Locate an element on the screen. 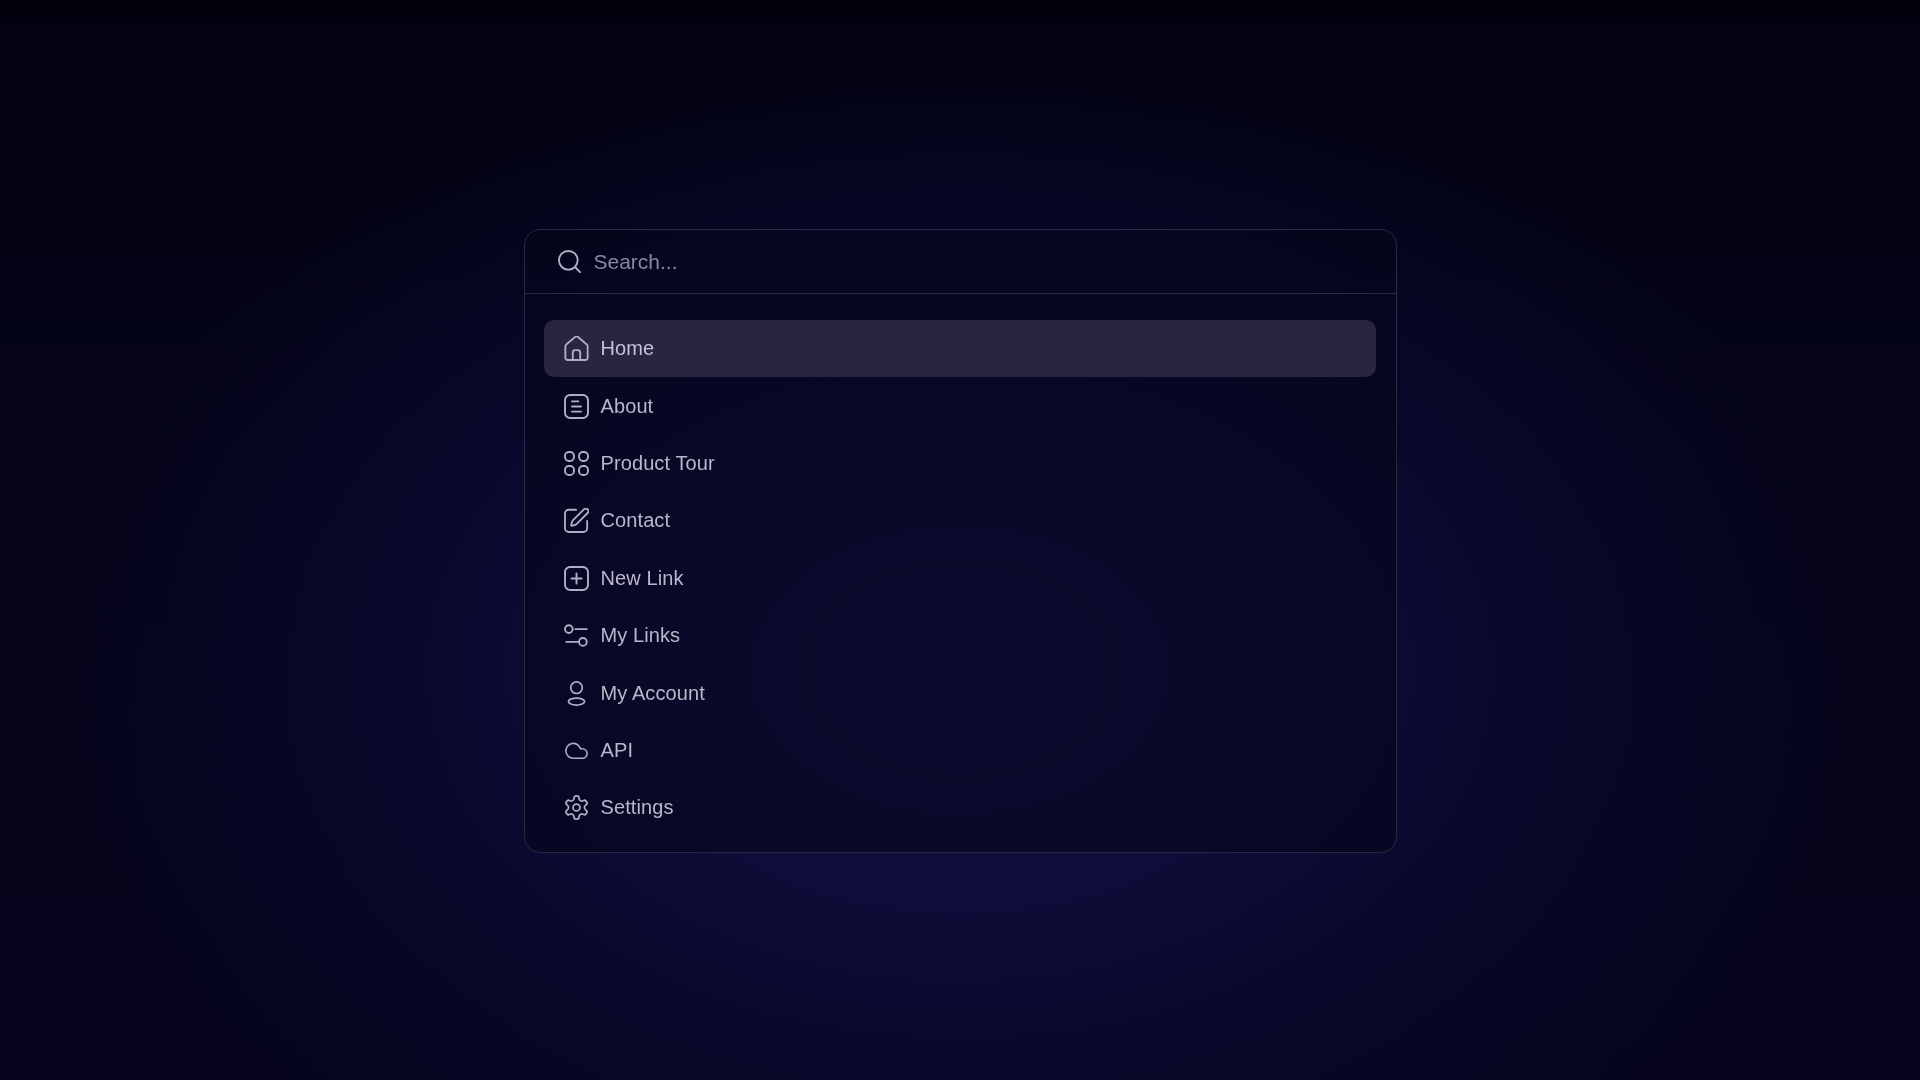 This screenshot has height=1080, width=1920. menu-item: My Account is located at coordinates (959, 693).